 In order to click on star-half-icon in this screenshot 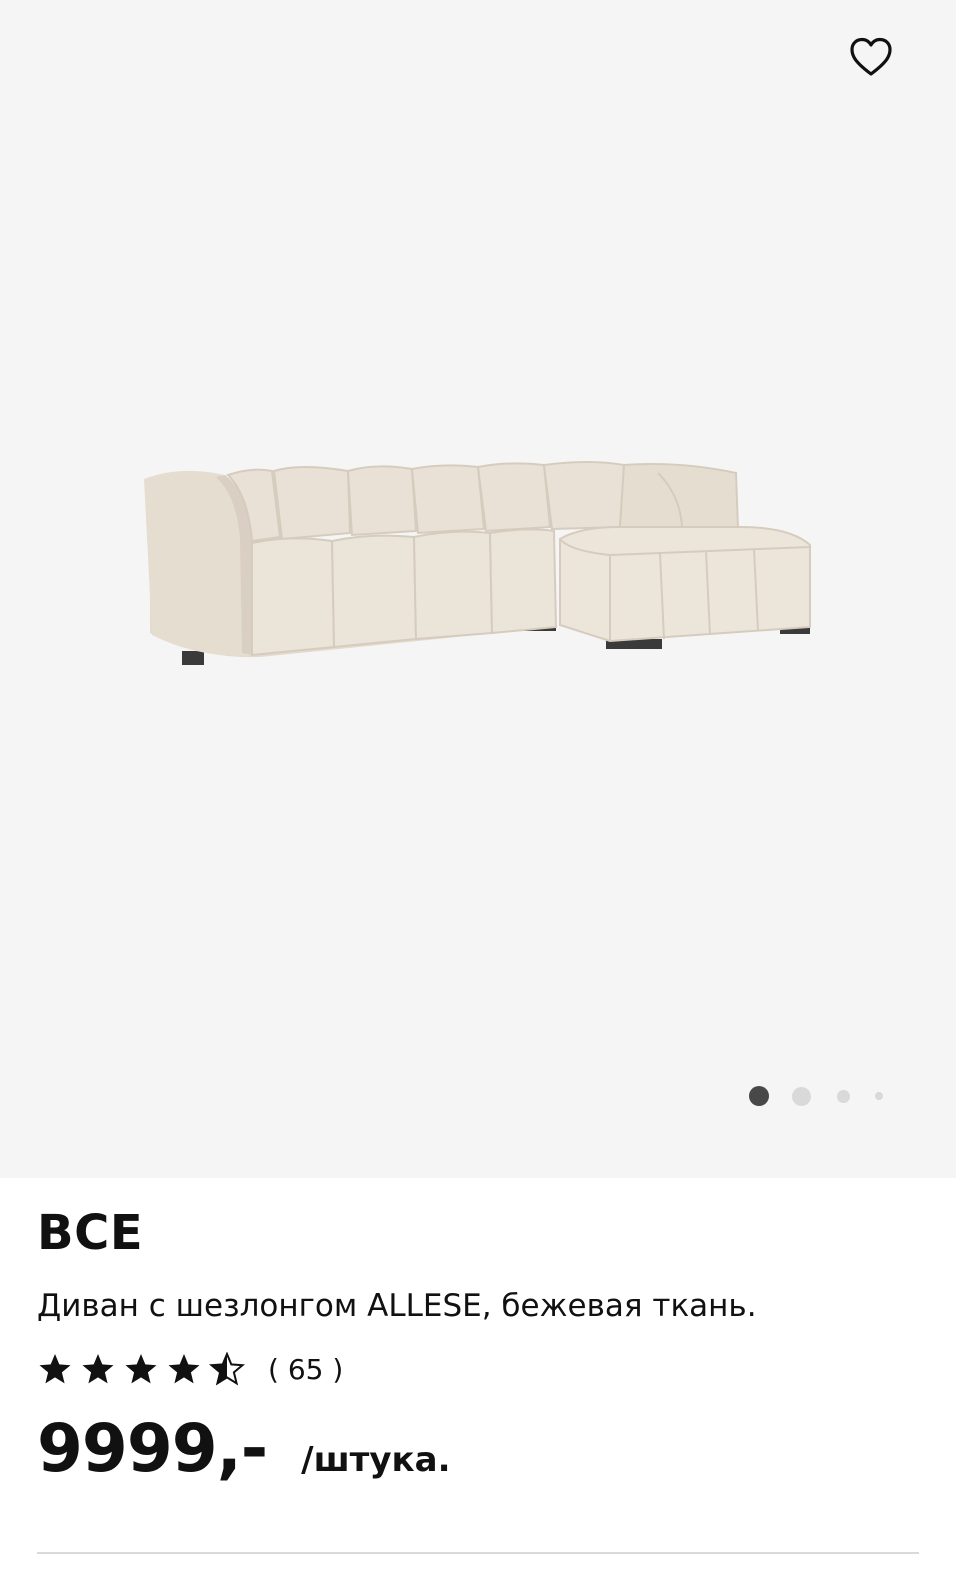, I will do `click(227, 1369)`.